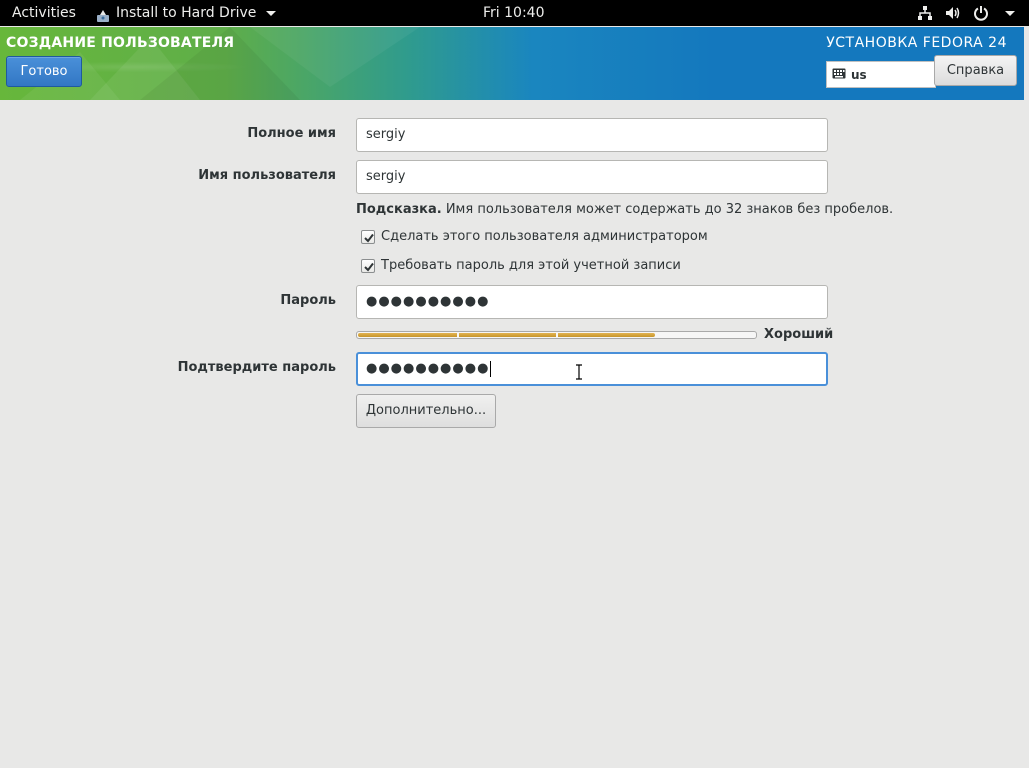  I want to click on password-strength-label: Хороший, so click(799, 334).